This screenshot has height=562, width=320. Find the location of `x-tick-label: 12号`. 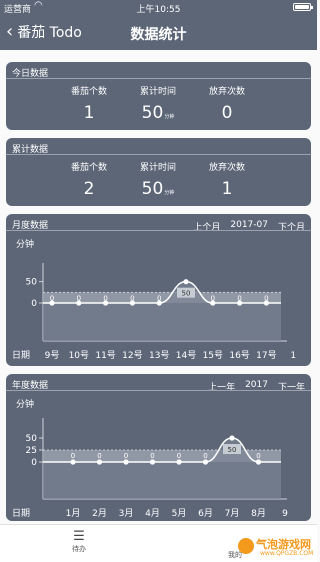

x-tick-label: 12号 is located at coordinates (132, 355).